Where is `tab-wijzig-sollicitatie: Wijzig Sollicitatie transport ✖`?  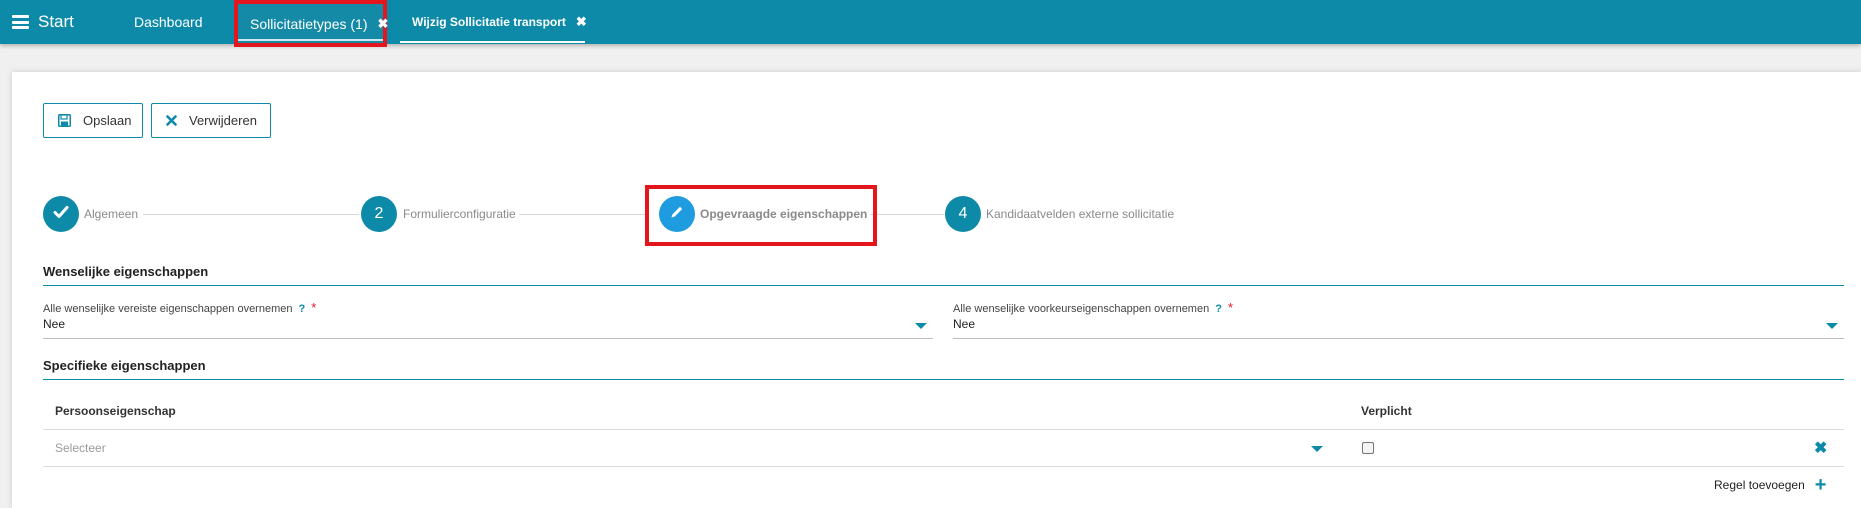
tab-wijzig-sollicitatie: Wijzig Sollicitatie transport ✖ is located at coordinates (493, 22).